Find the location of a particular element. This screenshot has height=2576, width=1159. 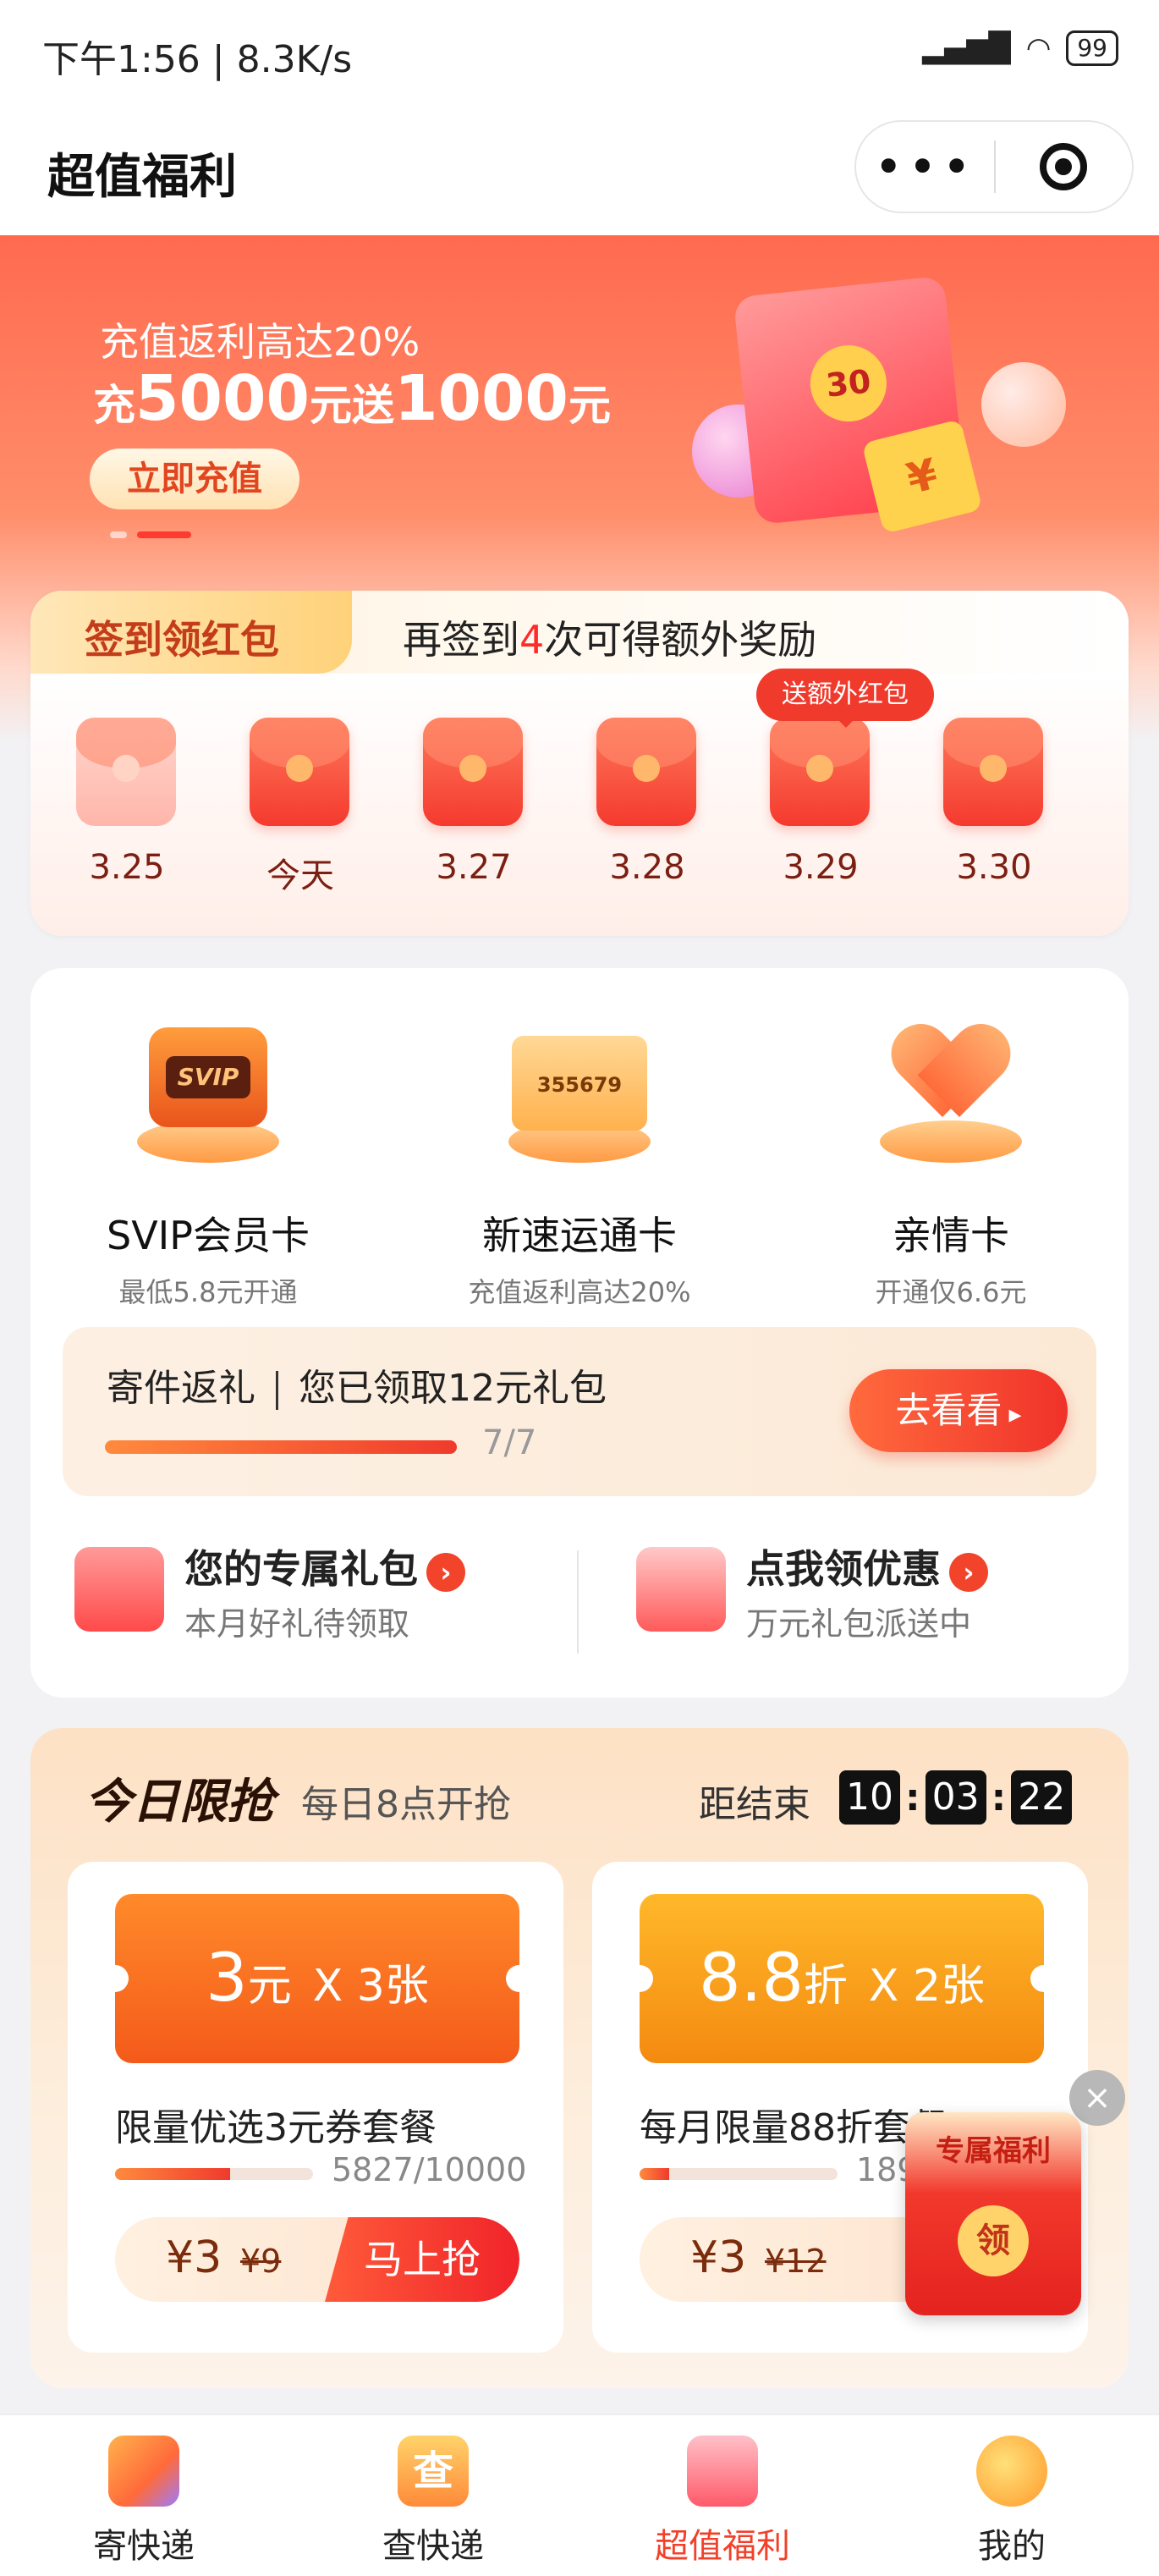

signin-message: 再签到4次可得额外奖励 is located at coordinates (610, 640).